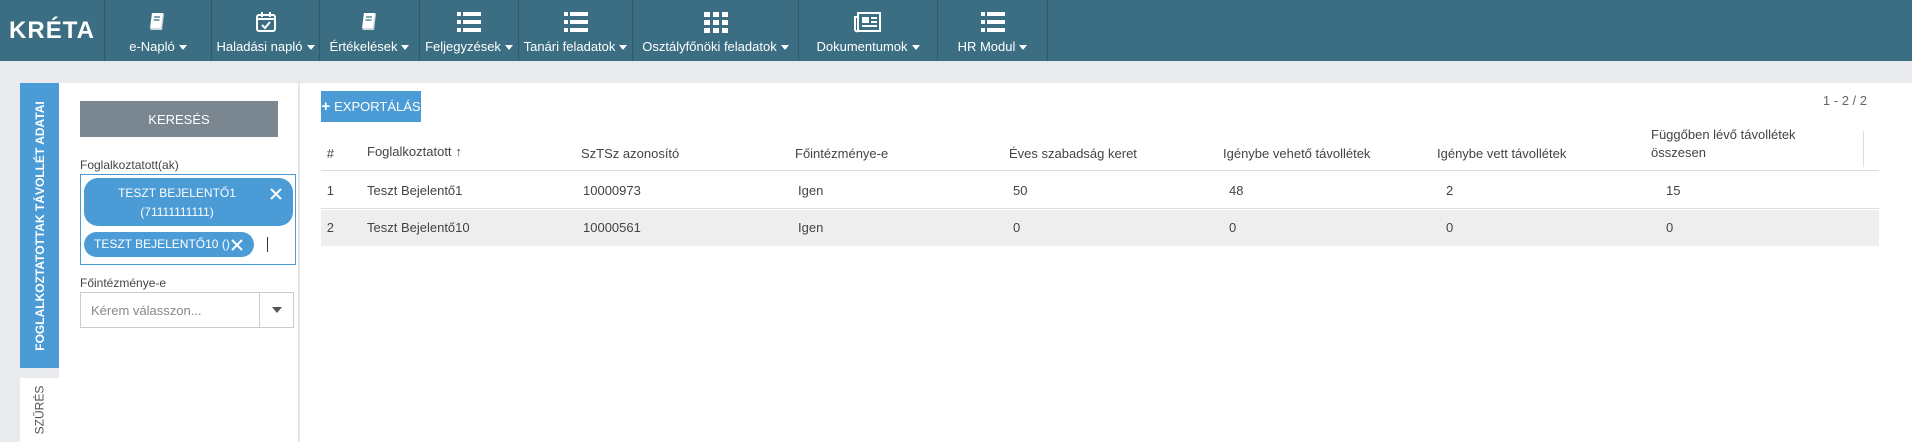 This screenshot has height=442, width=1912. I want to click on plus-icon: +, so click(326, 106).